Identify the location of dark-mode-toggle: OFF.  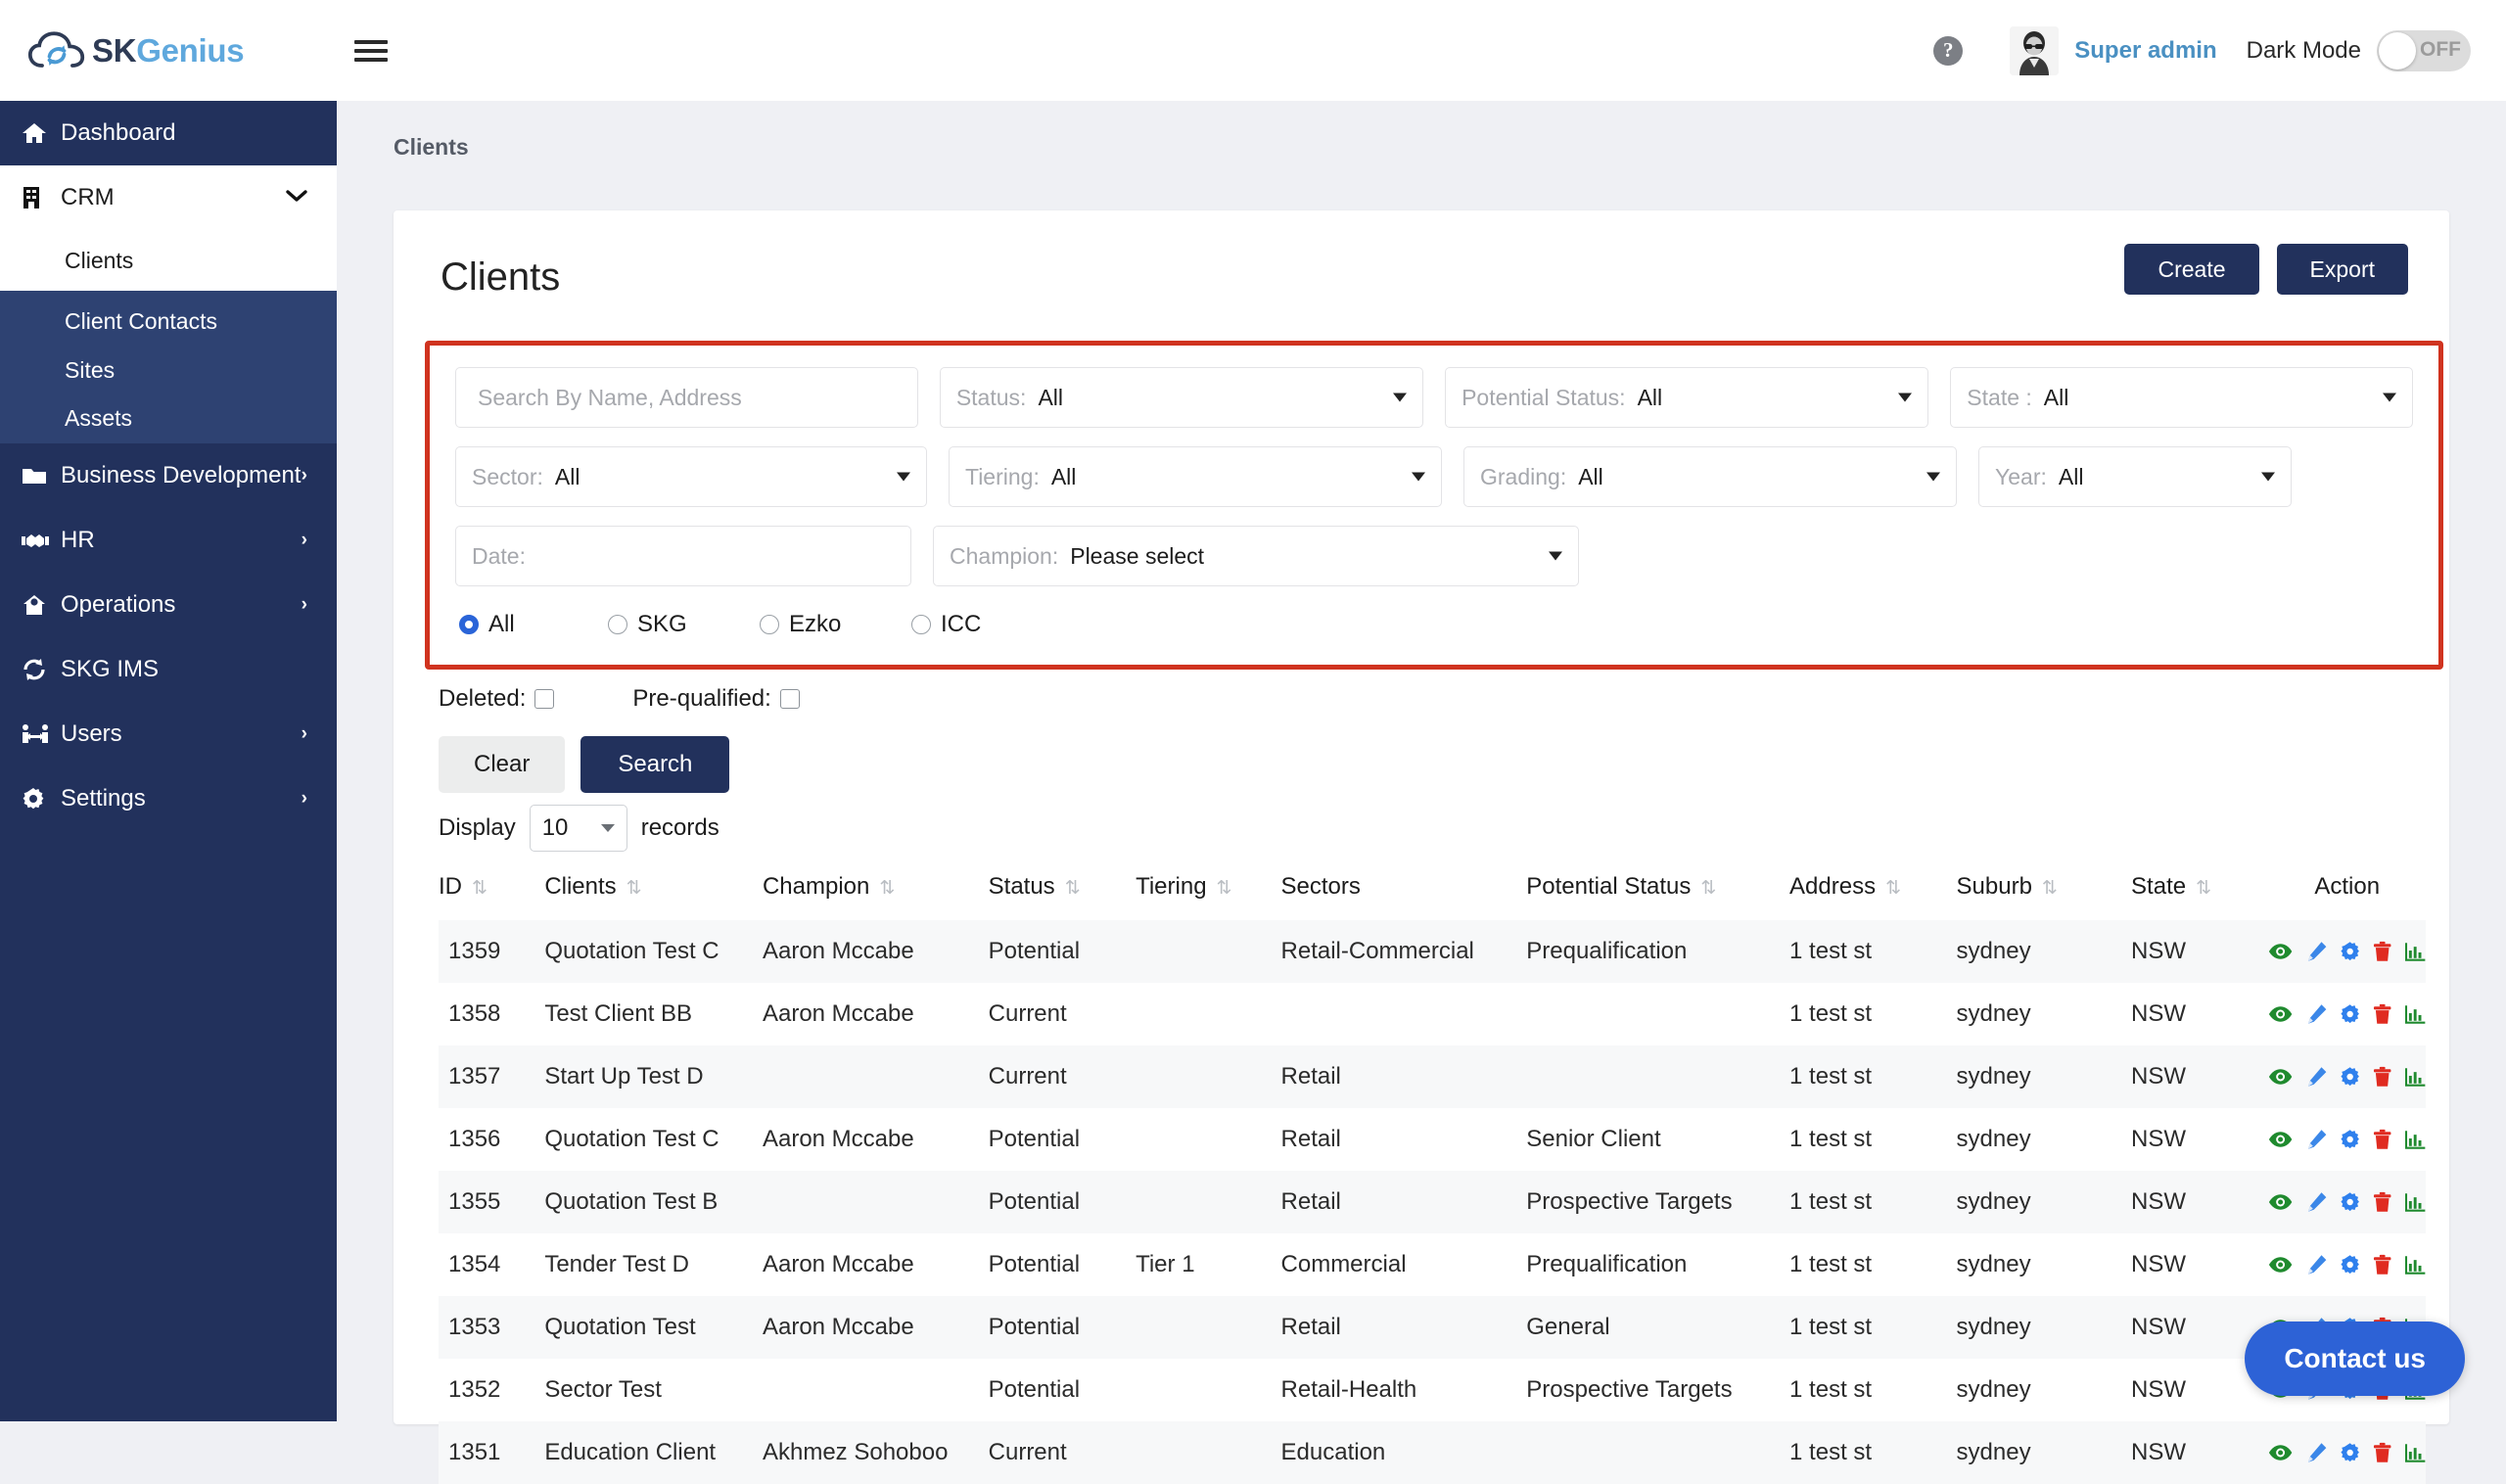
(2424, 50).